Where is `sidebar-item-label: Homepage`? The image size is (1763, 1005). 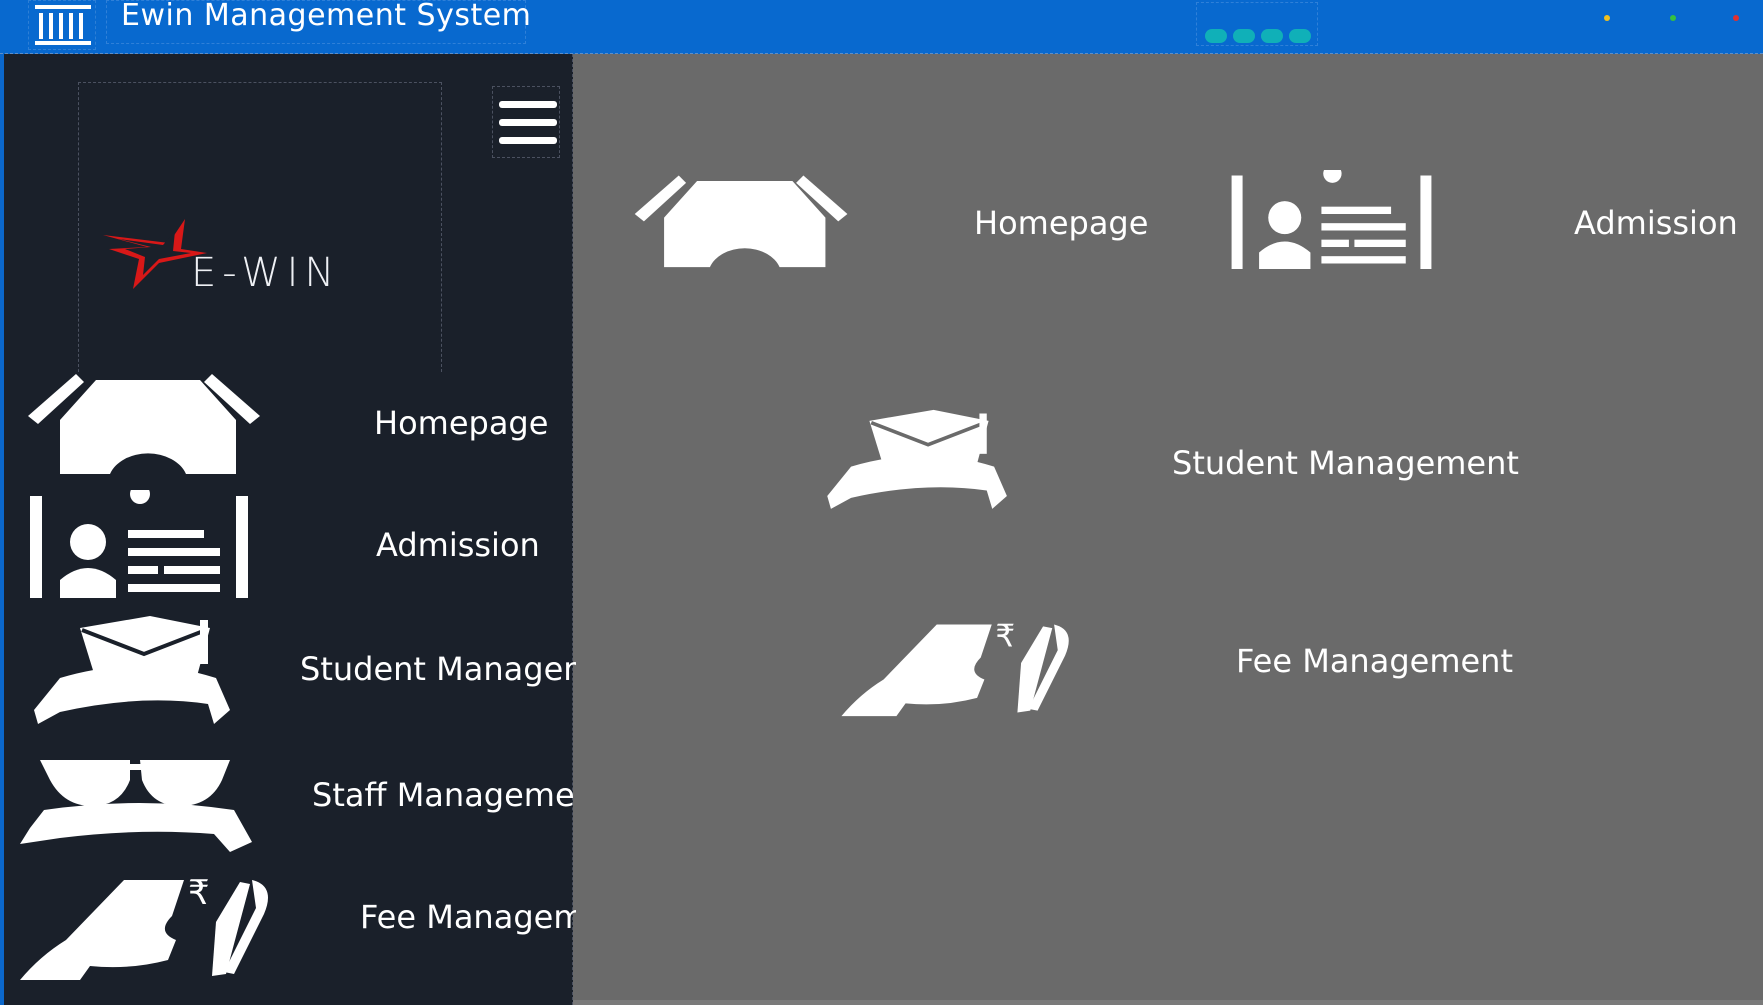 sidebar-item-label: Homepage is located at coordinates (461, 423).